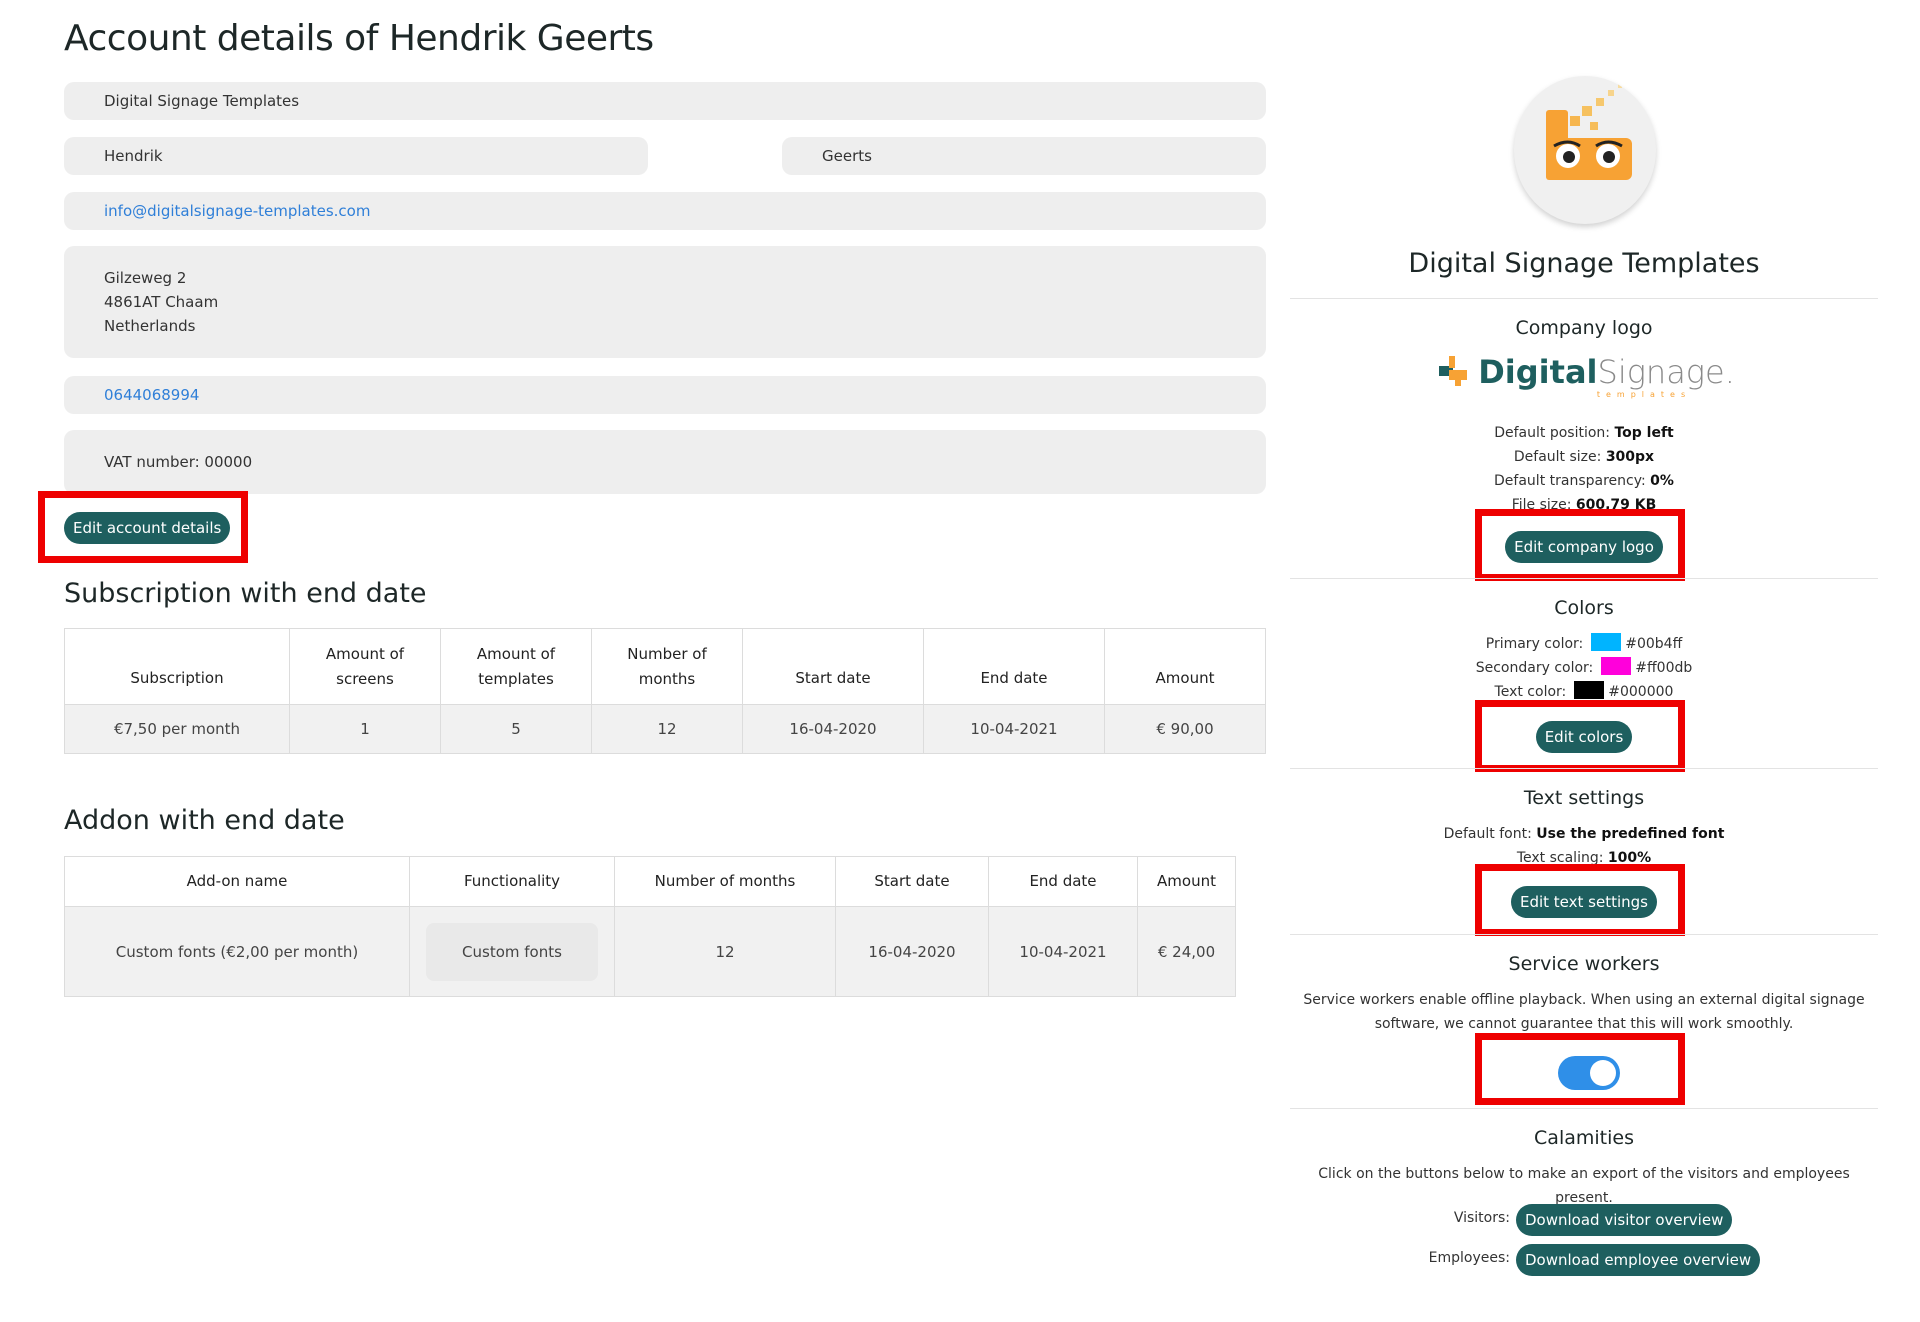  What do you see at coordinates (1606, 642) in the screenshot?
I see `primary-color-swatch` at bounding box center [1606, 642].